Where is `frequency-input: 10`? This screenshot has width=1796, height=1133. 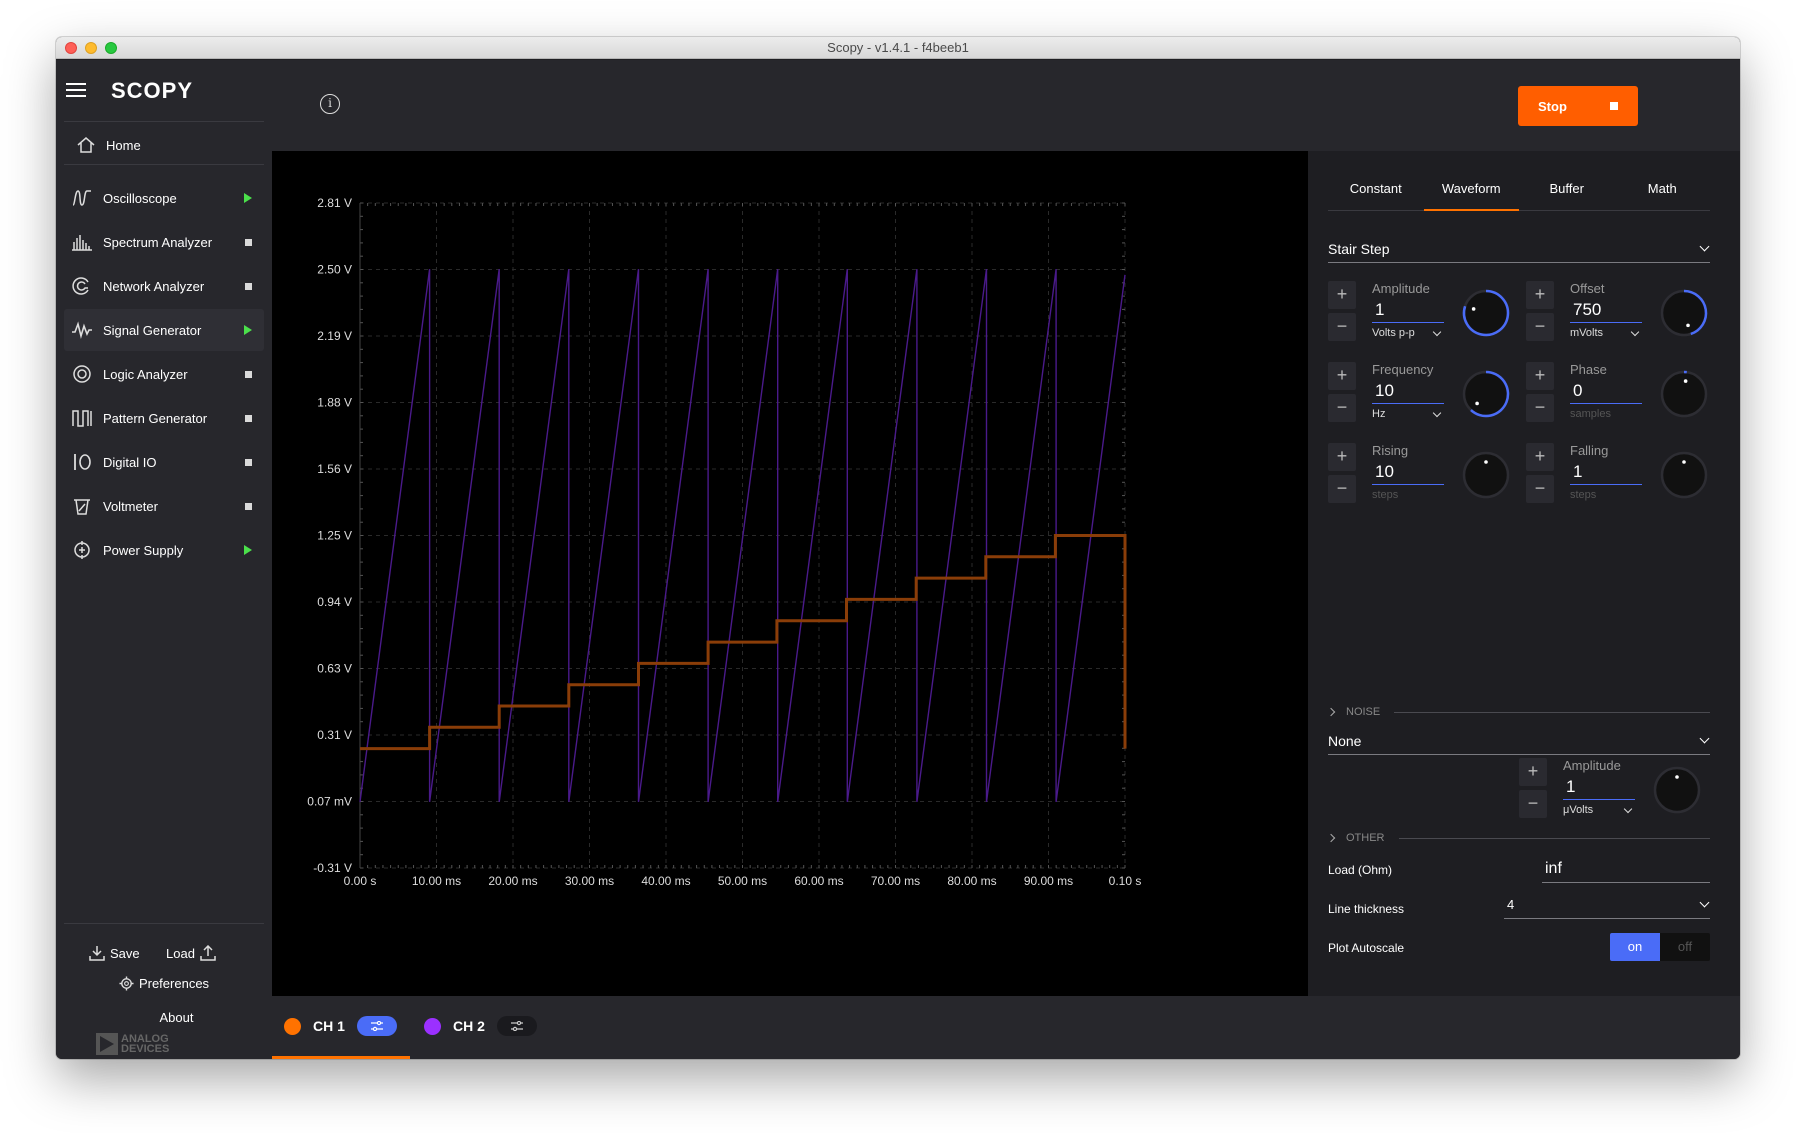 frequency-input: 10 is located at coordinates (1408, 392).